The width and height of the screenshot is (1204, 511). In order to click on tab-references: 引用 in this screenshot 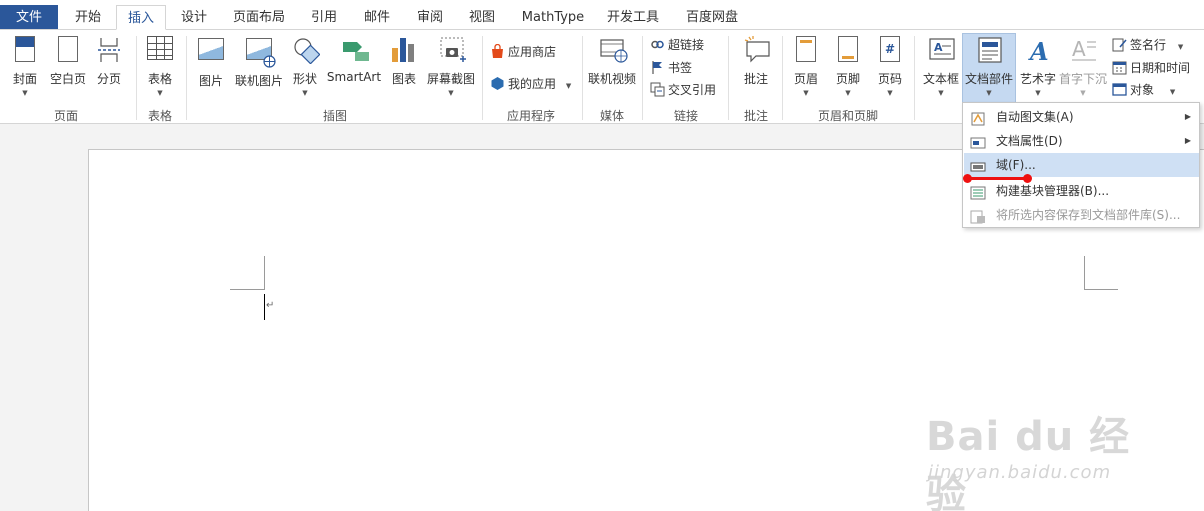, I will do `click(324, 17)`.